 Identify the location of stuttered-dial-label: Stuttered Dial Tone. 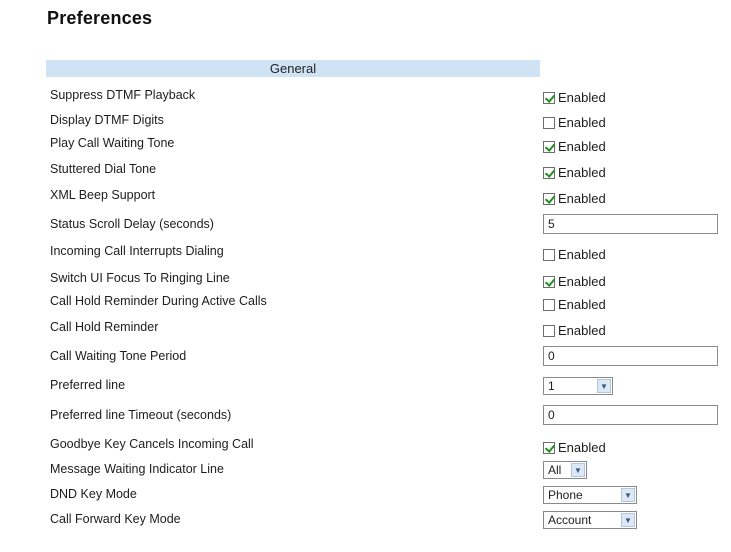
(103, 169).